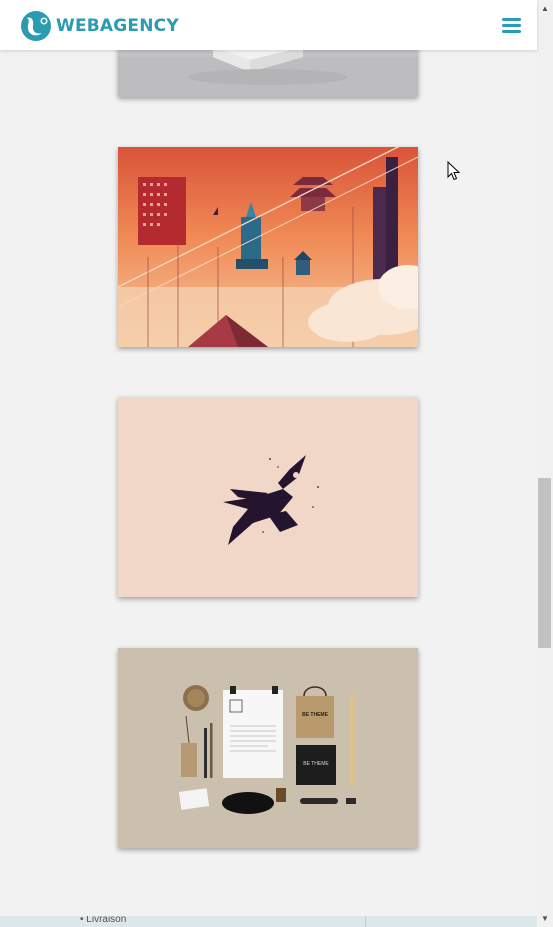 The image size is (553, 927). What do you see at coordinates (316, 764) in the screenshot?
I see `book-brand-text: BE THEME` at bounding box center [316, 764].